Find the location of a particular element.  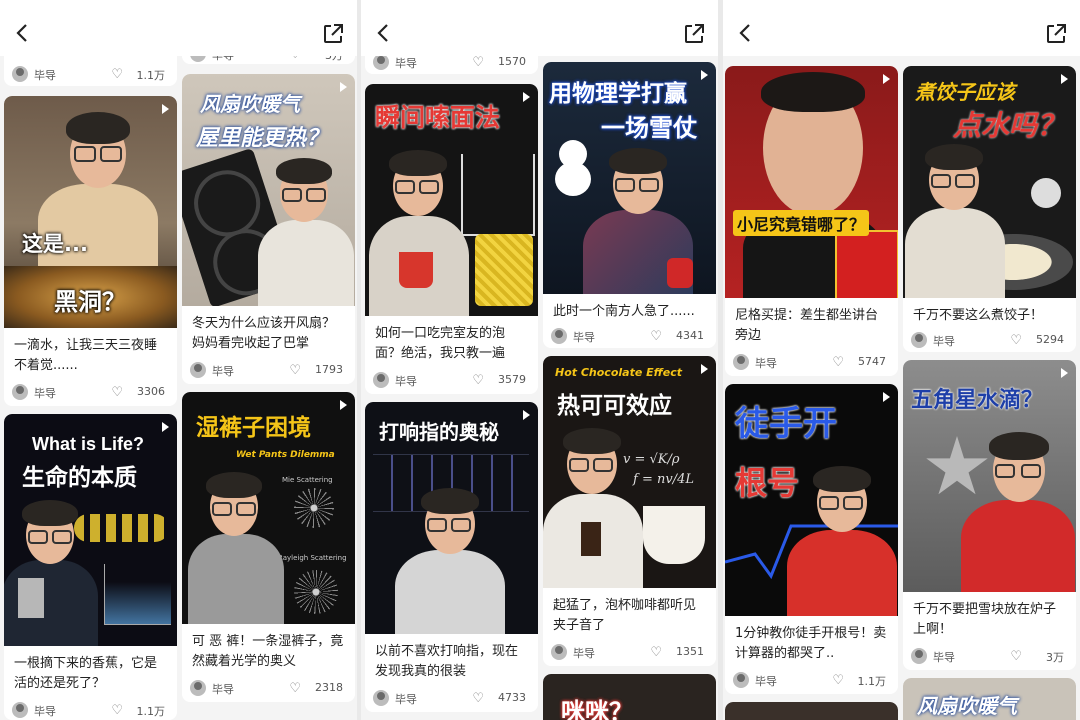

thumbnail-caption-2: 点水吗？ is located at coordinates (1009, 125).